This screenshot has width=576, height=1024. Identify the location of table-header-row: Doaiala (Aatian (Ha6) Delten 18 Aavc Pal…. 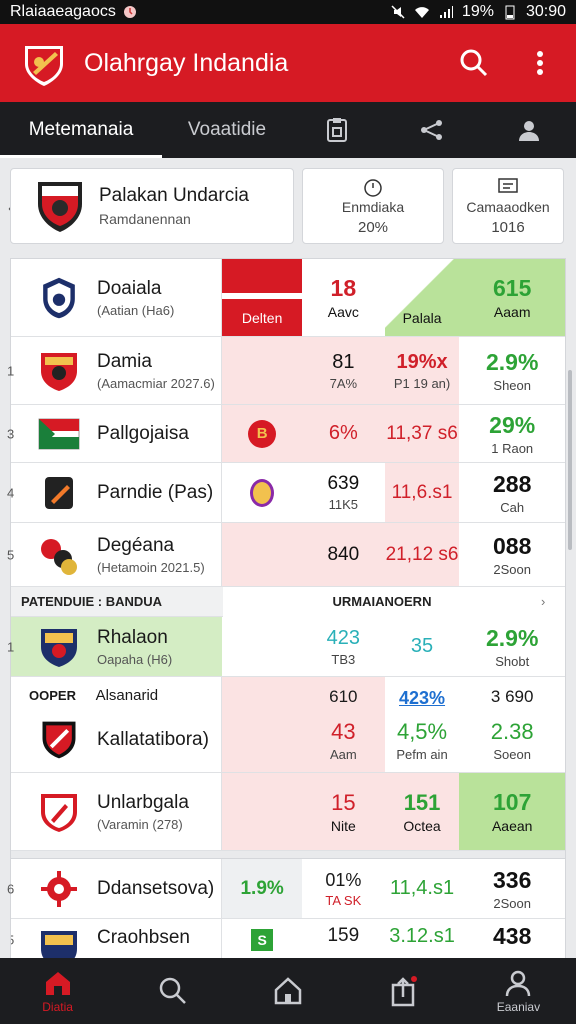
(288, 298).